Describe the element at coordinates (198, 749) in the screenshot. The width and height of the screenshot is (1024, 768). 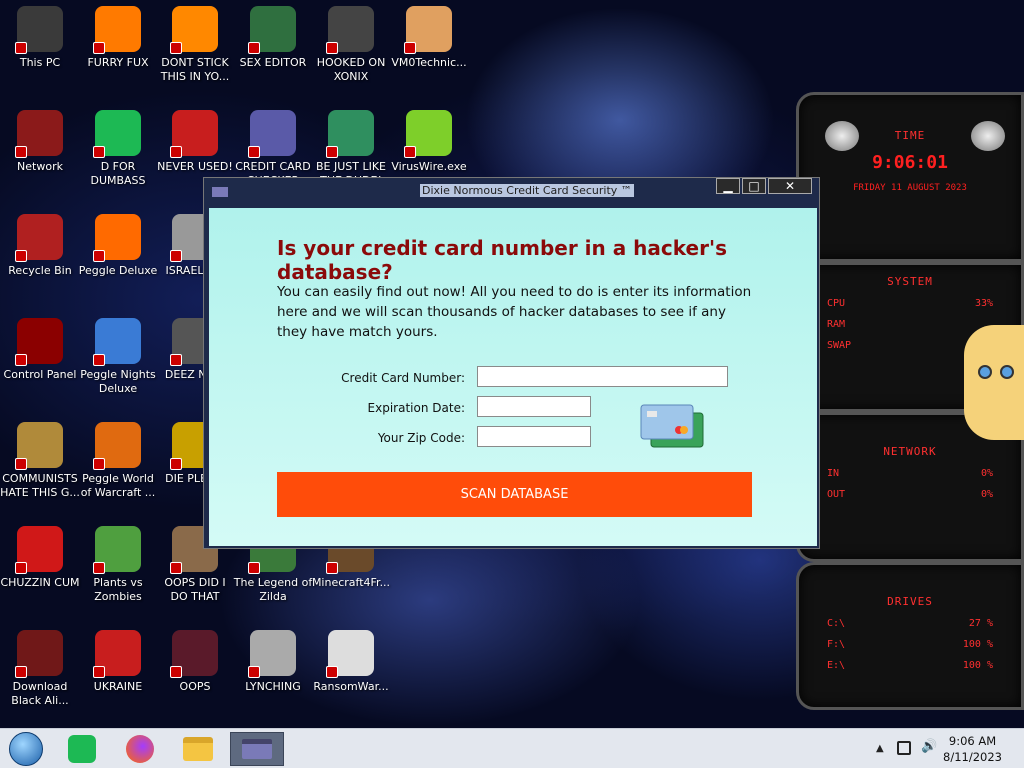
I see `file-explorer-icon` at that location.